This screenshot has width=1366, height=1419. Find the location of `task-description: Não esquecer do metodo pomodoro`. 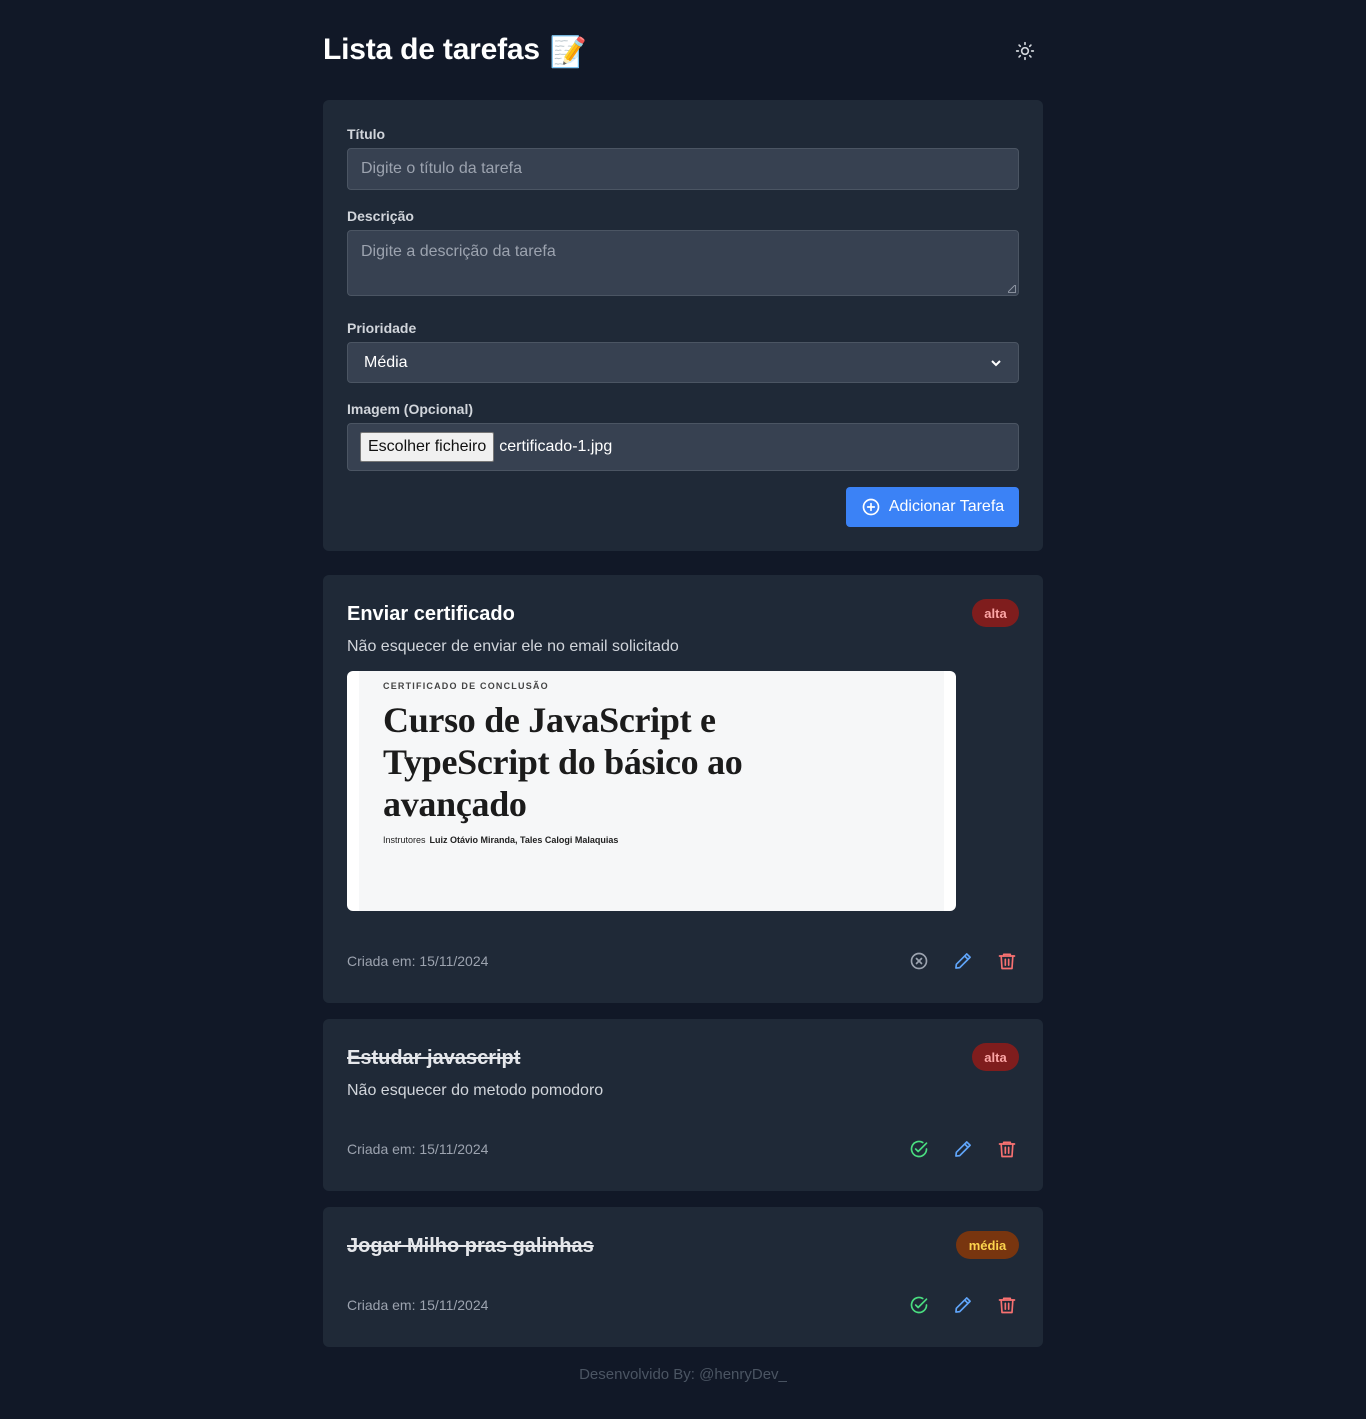

task-description: Não esquecer do metodo pomodoro is located at coordinates (475, 1090).